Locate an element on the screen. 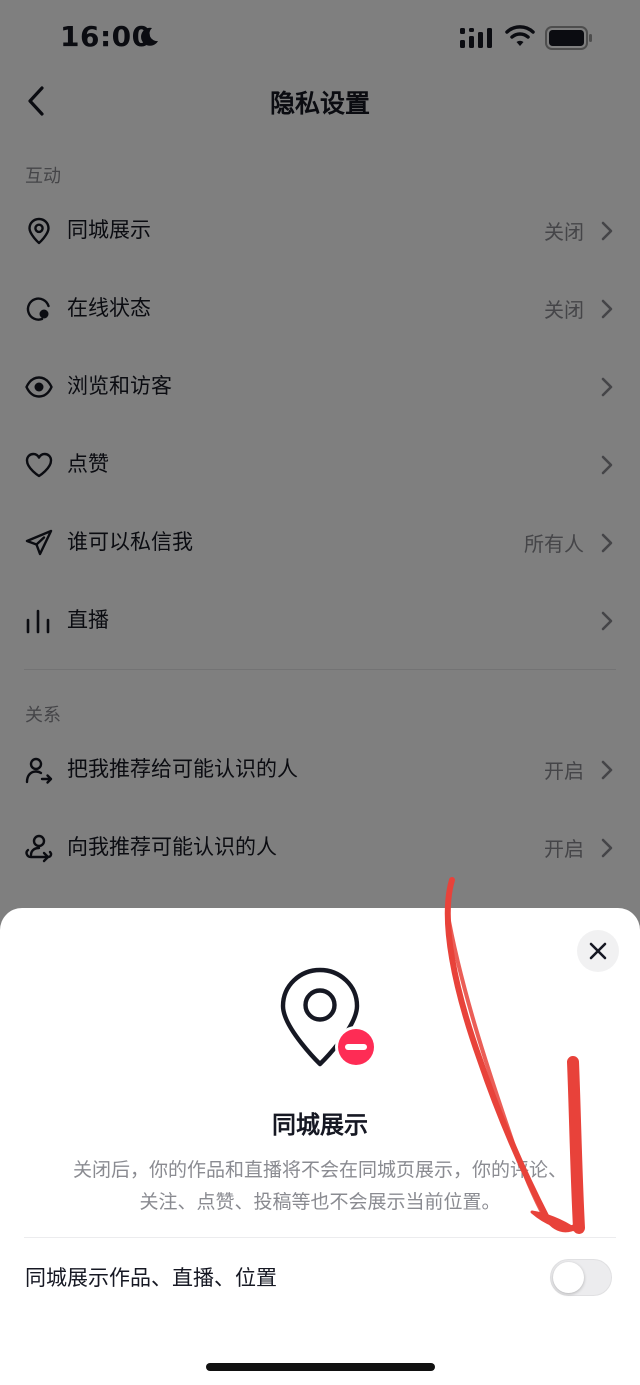  close-button is located at coordinates (598, 951).